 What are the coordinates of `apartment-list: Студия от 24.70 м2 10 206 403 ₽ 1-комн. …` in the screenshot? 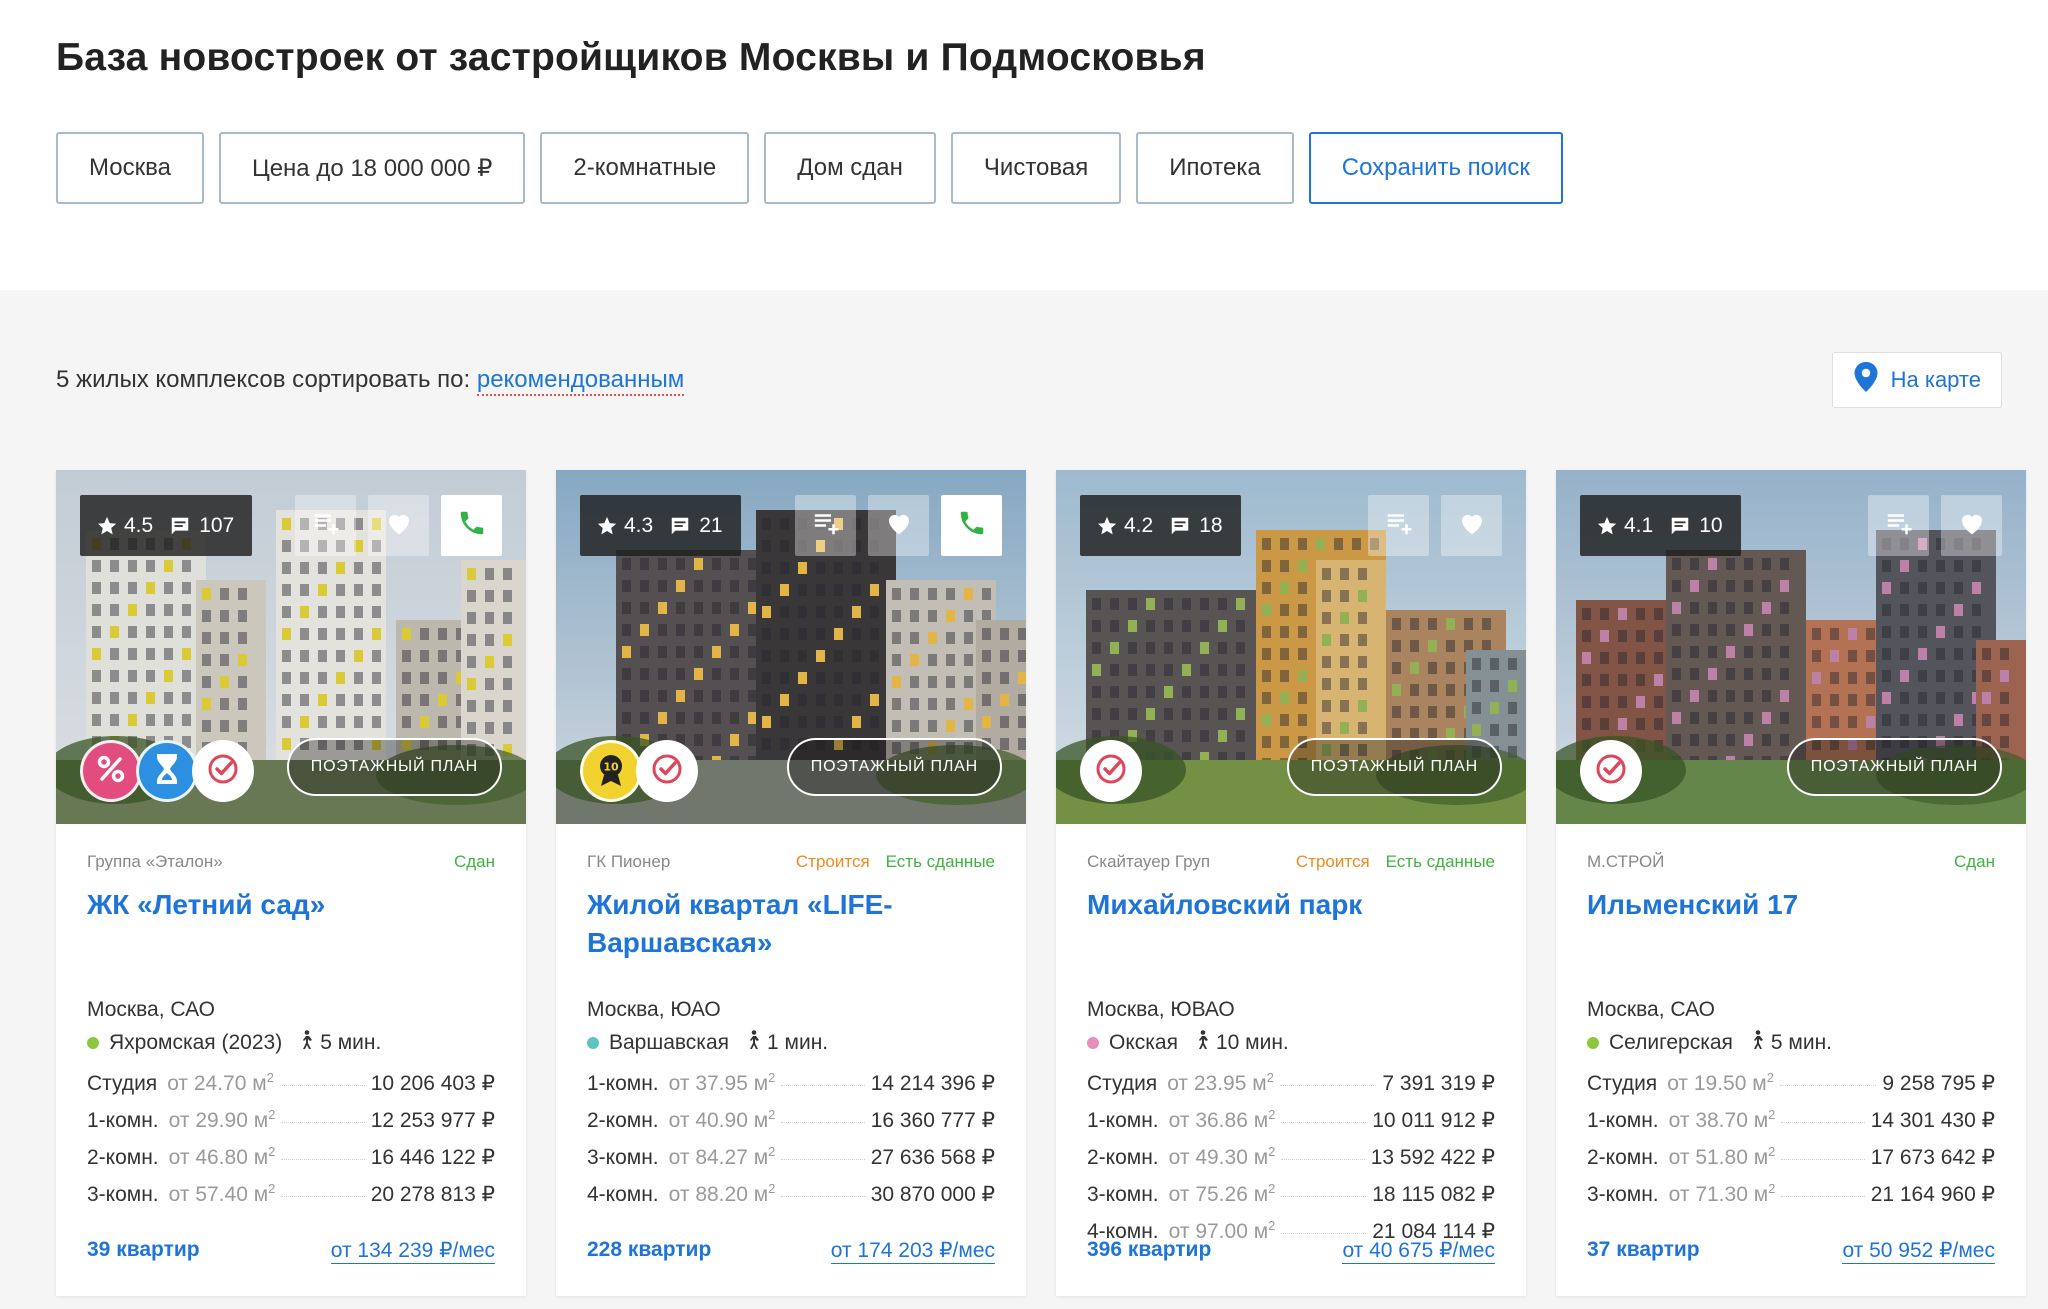 It's located at (291, 1144).